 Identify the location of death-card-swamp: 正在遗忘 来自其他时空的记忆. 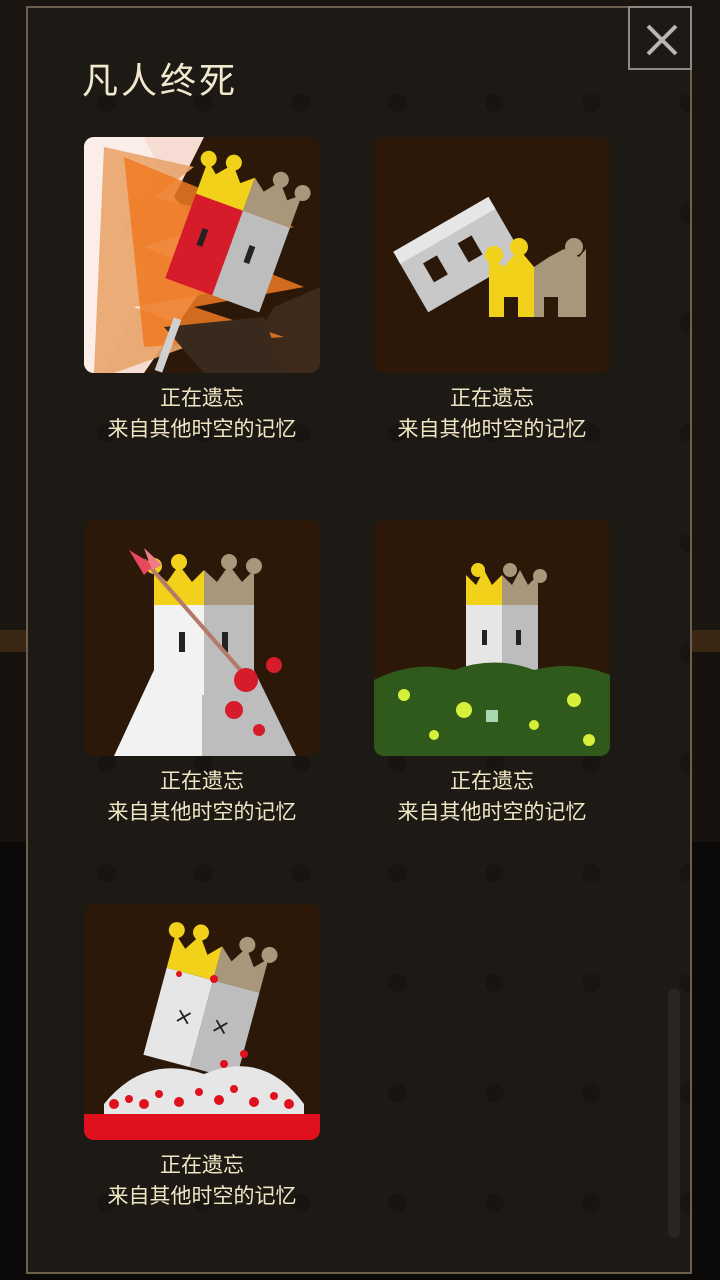
(492, 674).